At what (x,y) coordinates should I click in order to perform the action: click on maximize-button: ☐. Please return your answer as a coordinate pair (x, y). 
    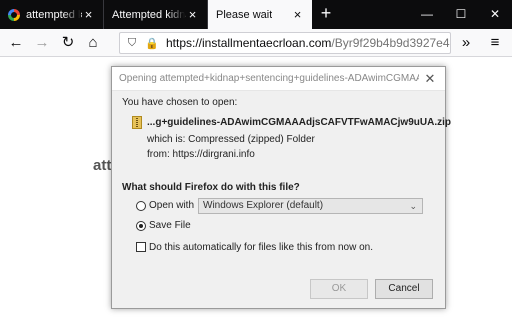
    Looking at the image, I should click on (461, 14).